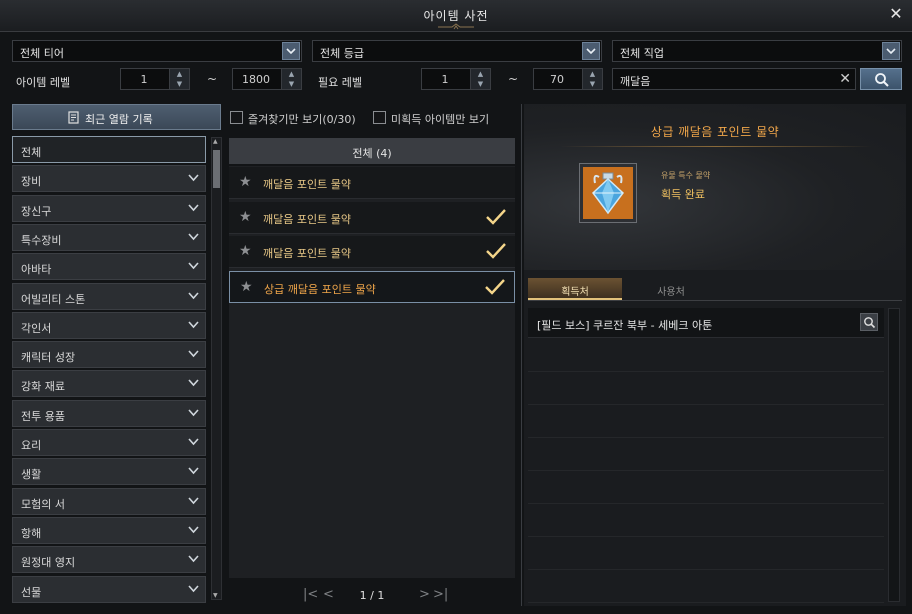 The width and height of the screenshot is (912, 614). I want to click on tier-dropdown: 전체 티어, so click(157, 51).